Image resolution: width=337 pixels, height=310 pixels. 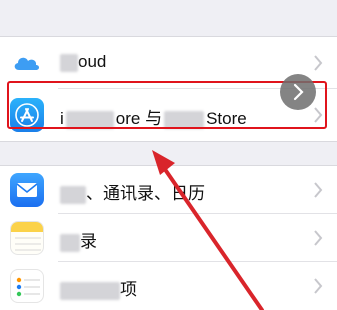 I want to click on icloud-label: oud, so click(x=83, y=62).